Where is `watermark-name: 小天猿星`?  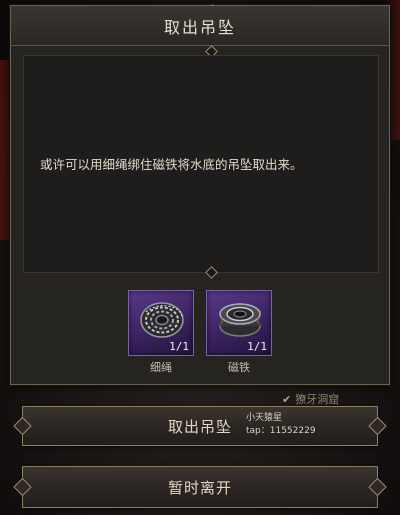
watermark-name: 小天猿星 is located at coordinates (264, 418).